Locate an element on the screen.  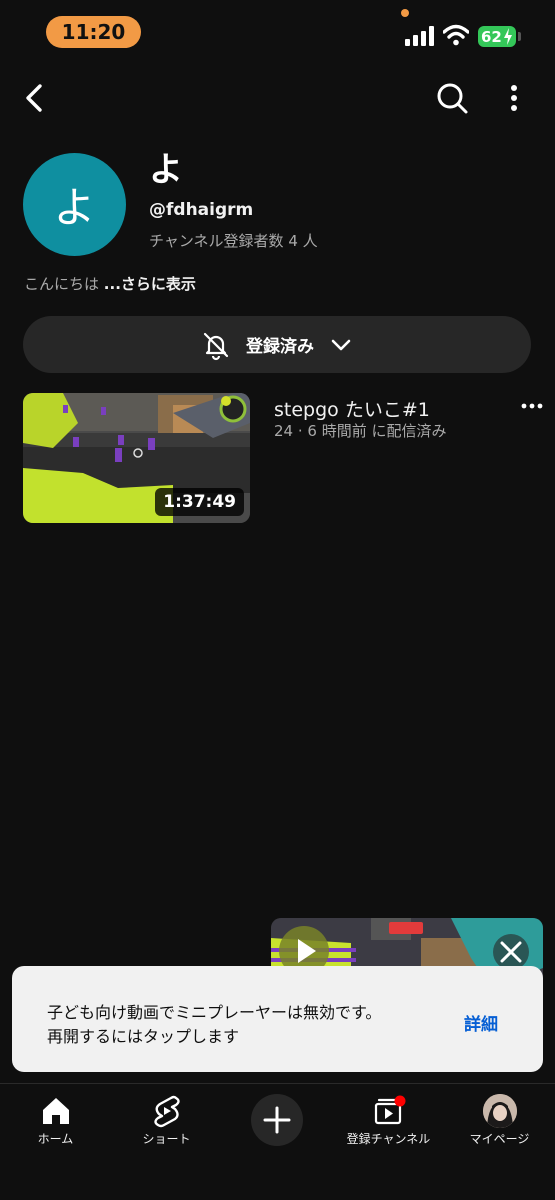
plus-icon is located at coordinates (277, 1120).